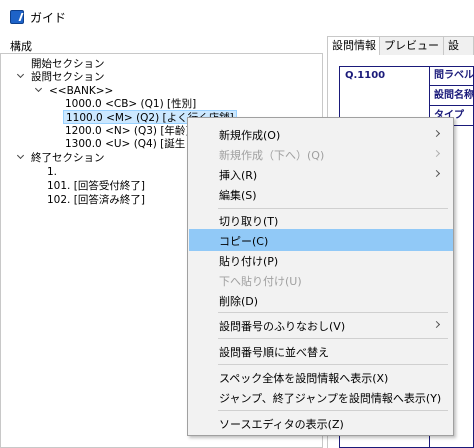 This screenshot has height=448, width=474. I want to click on menu-item-label: コピー(C), so click(244, 241).